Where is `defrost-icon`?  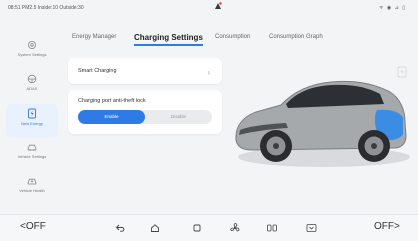
defrost-icon is located at coordinates (311, 228).